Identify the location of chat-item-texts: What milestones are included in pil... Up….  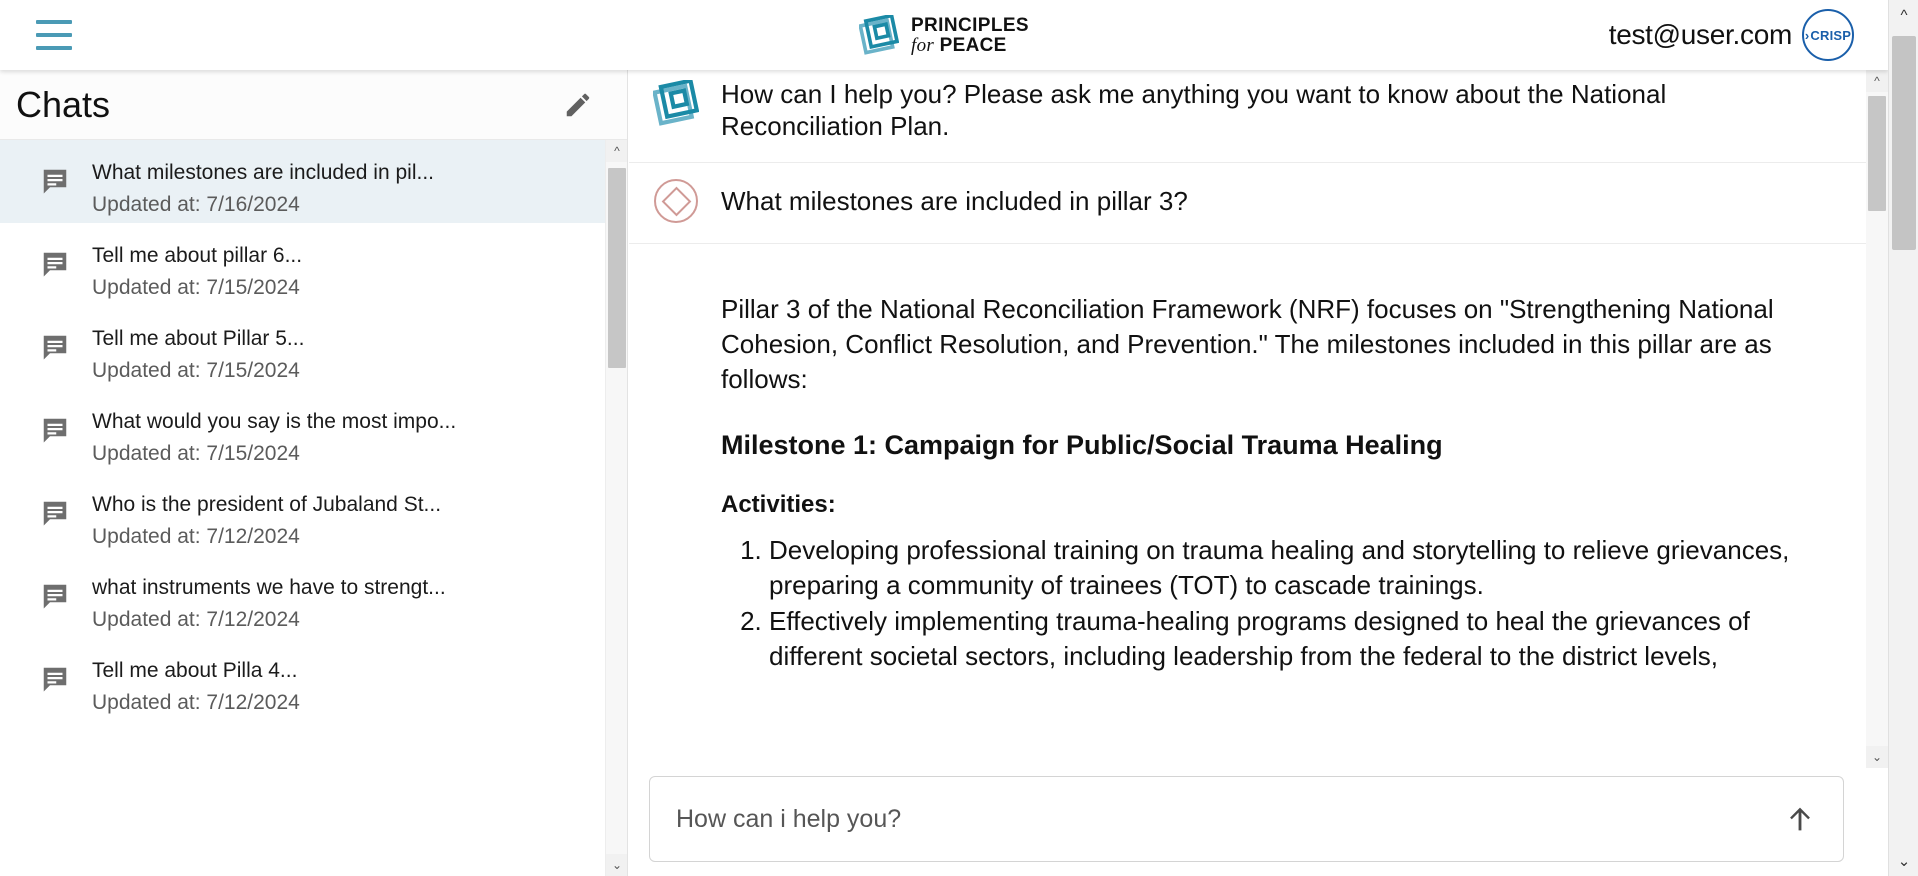
(263, 189).